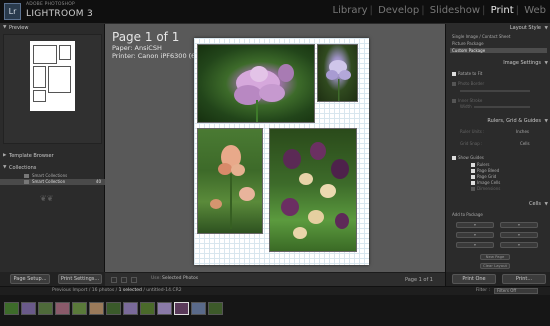  What do you see at coordinates (275, 279) in the screenshot?
I see `canvas-toolbar: Use: Selected Photos Page 1 of 1` at bounding box center [275, 279].